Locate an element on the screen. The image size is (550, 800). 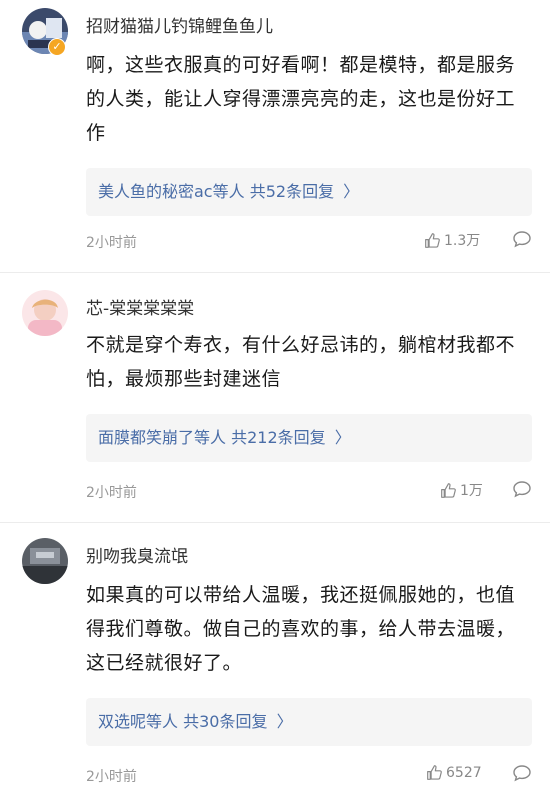
replies-summary: 美人鱼的秘密ac等人 共52条回复 〉 is located at coordinates (309, 192).